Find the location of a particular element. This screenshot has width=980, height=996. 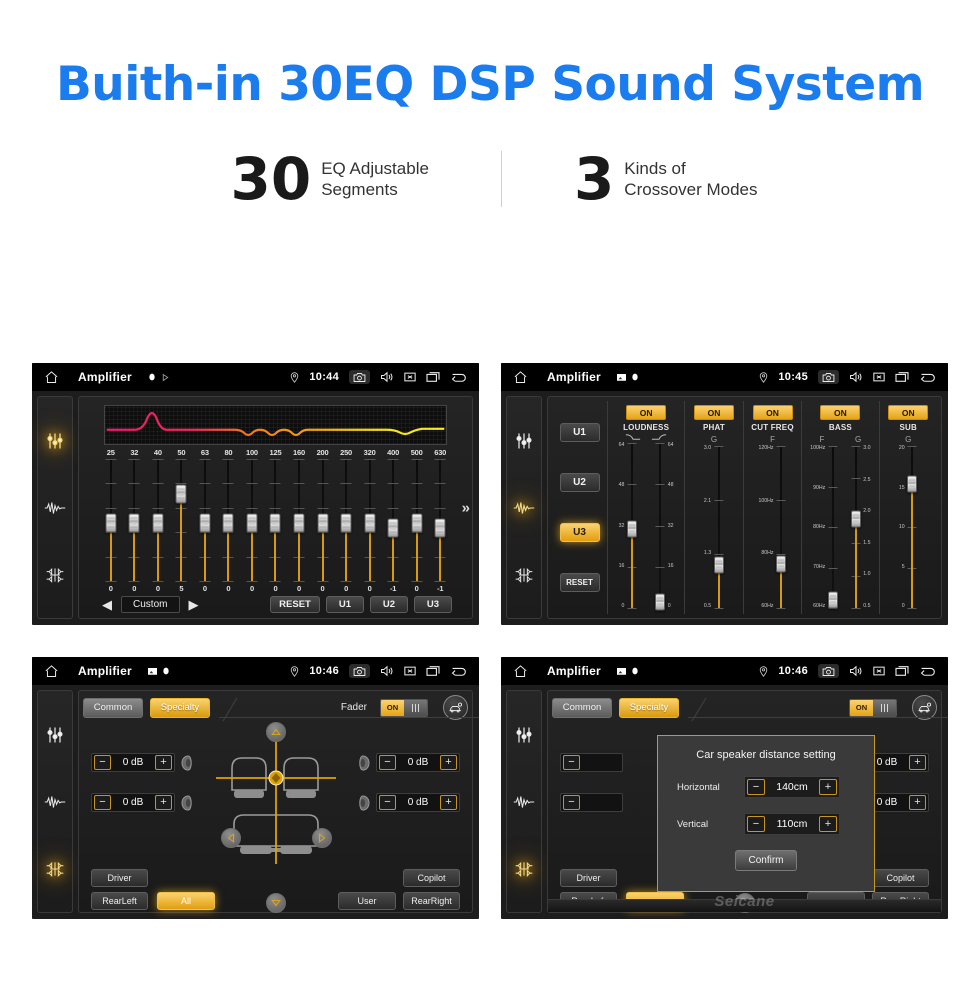

preset-u1-button: U1 is located at coordinates (345, 604).